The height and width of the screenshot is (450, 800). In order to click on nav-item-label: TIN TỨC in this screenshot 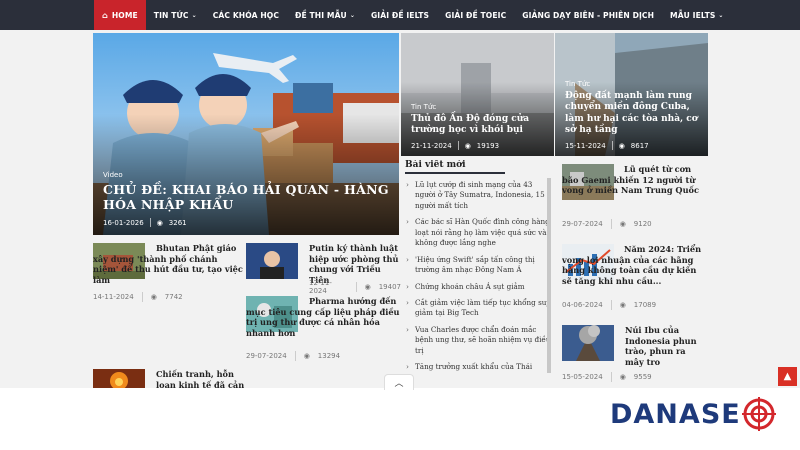, I will do `click(171, 15)`.